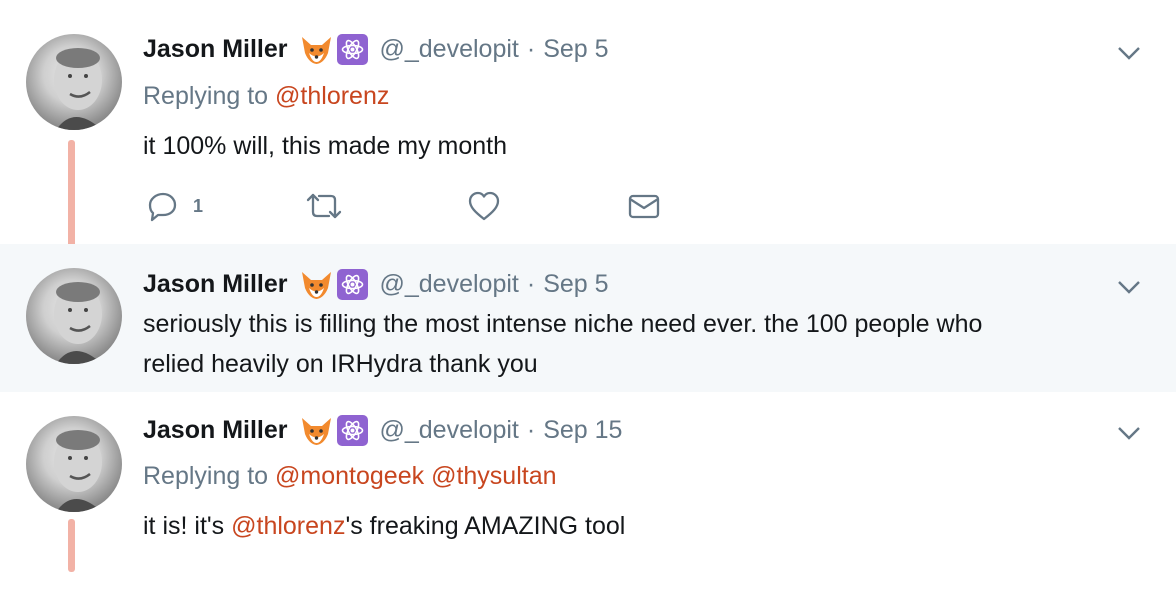 Image resolution: width=1176 pixels, height=592 pixels. I want to click on replying-to: Replying to @montogeek @thysultan, so click(350, 476).